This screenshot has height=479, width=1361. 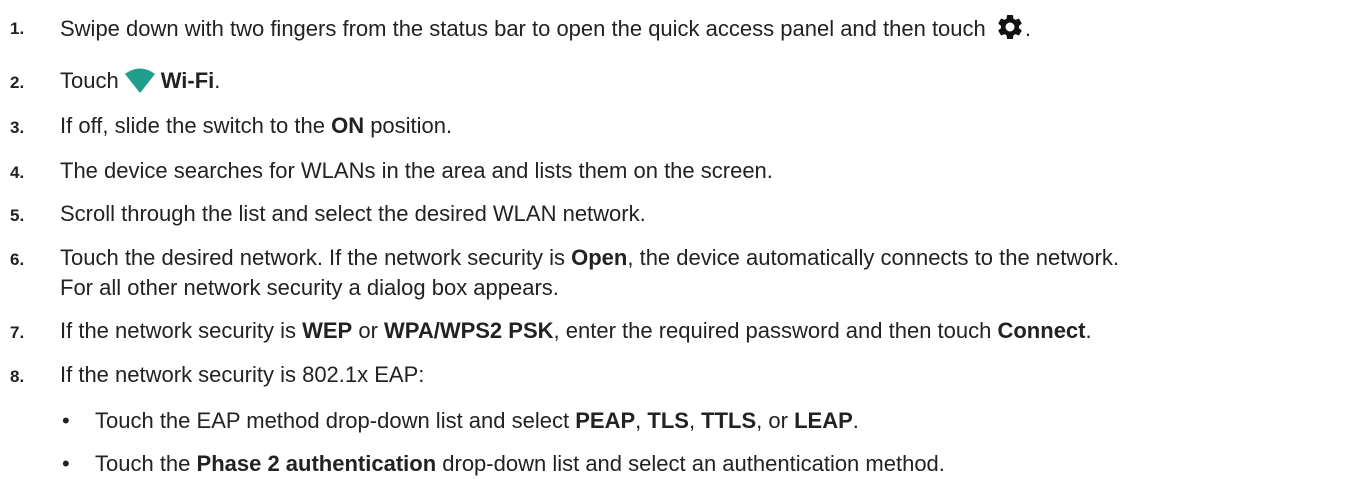 I want to click on wifi-icon, so click(x=139, y=80).